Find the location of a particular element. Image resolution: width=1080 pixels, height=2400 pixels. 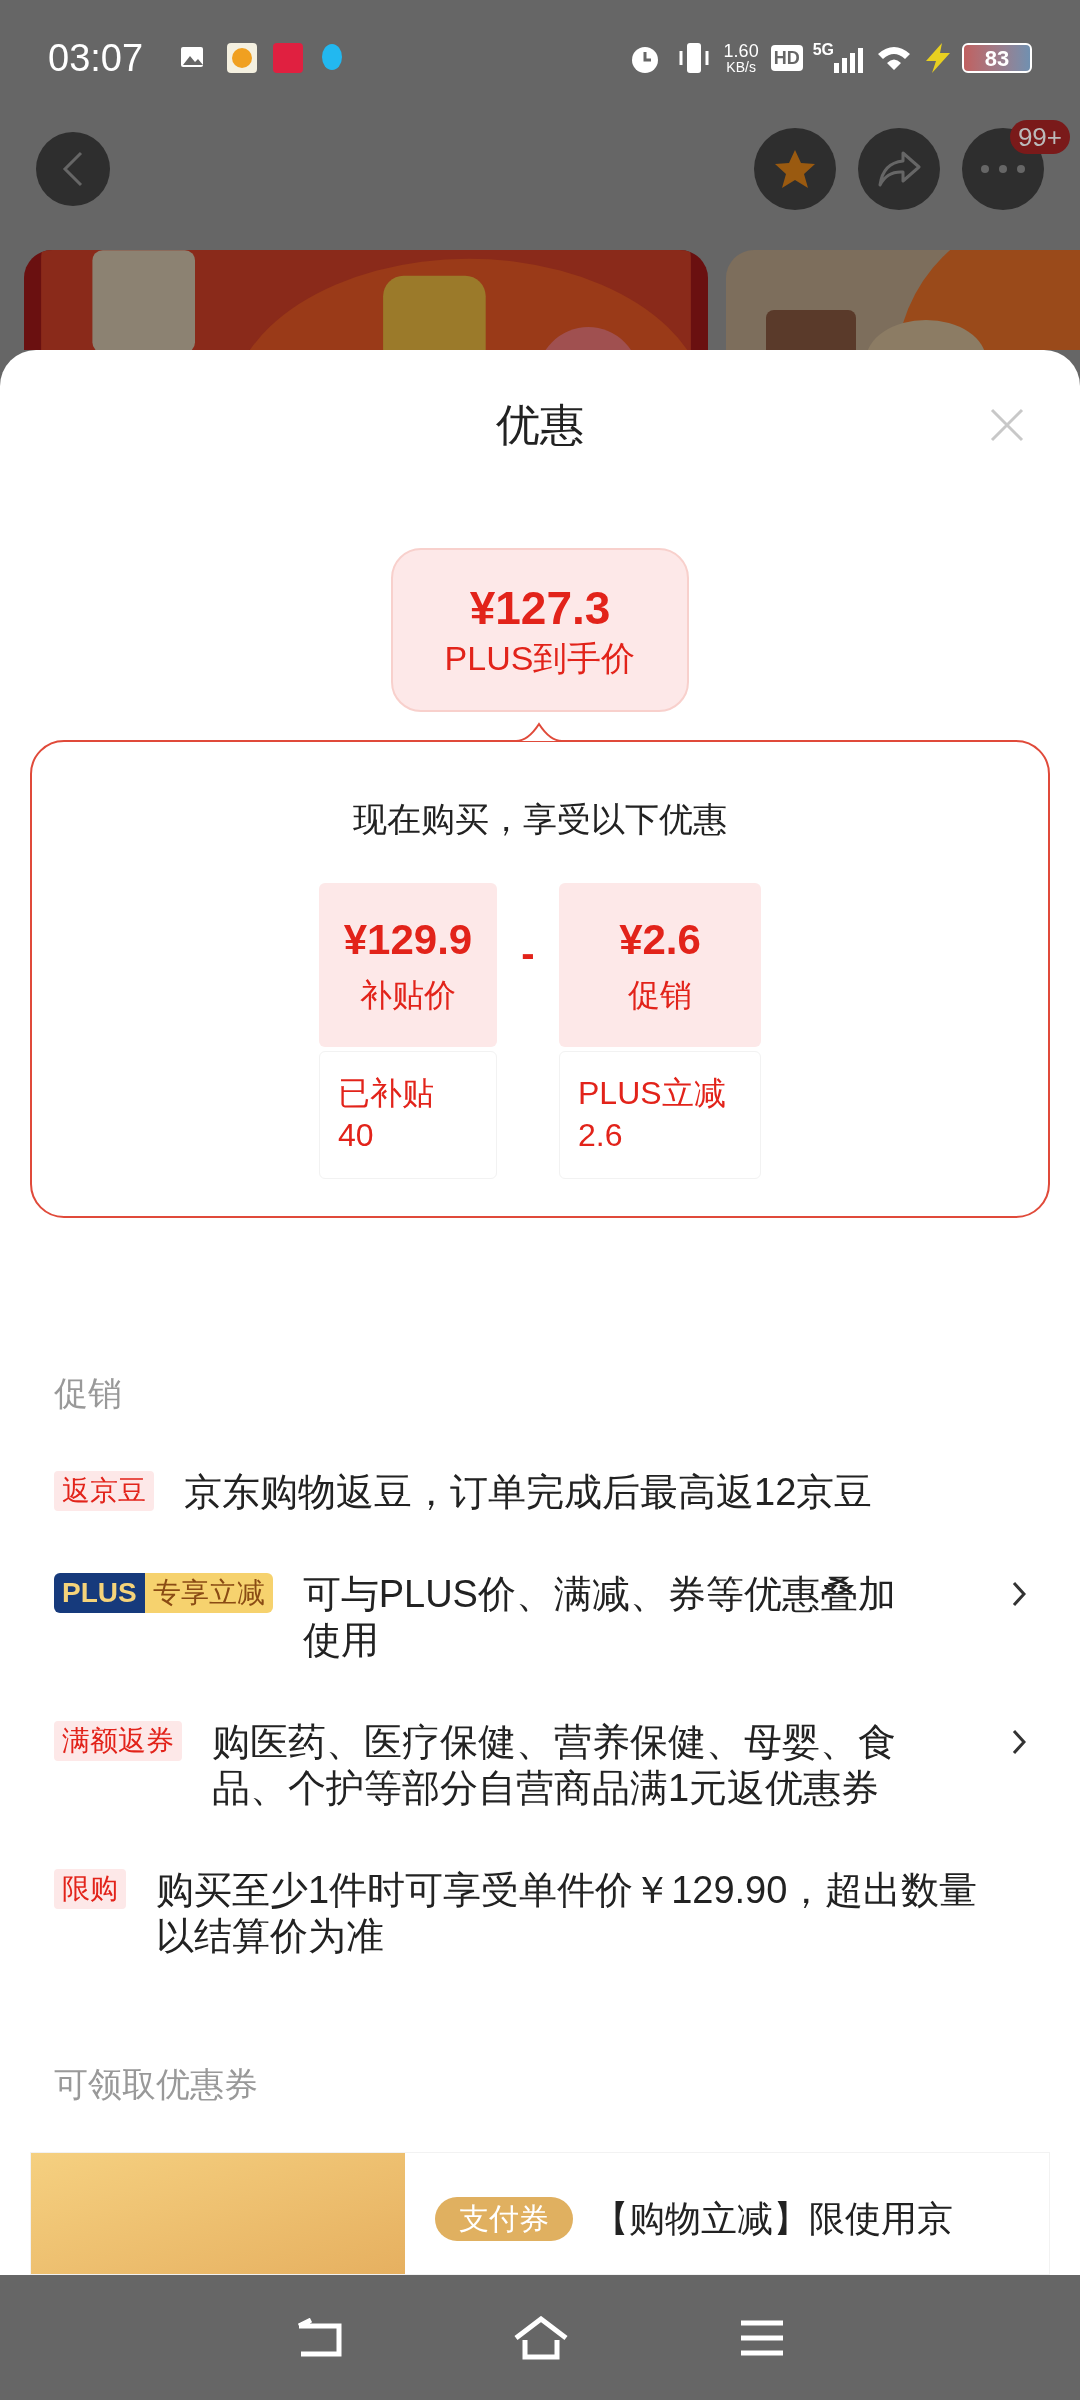

star-icon is located at coordinates (795, 169).